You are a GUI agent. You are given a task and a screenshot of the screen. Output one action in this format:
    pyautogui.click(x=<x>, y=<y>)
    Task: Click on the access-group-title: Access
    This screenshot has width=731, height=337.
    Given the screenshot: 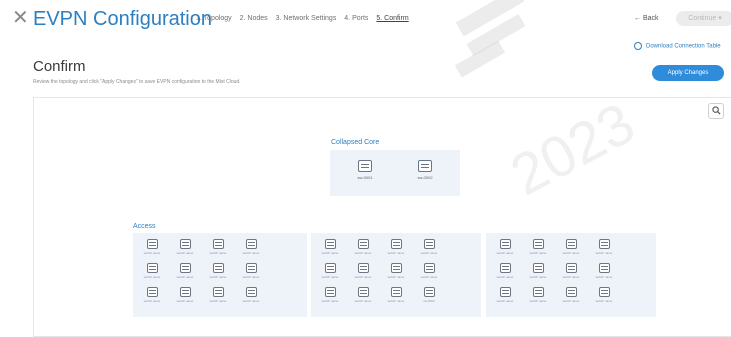 What is the action you would take?
    pyautogui.click(x=144, y=226)
    